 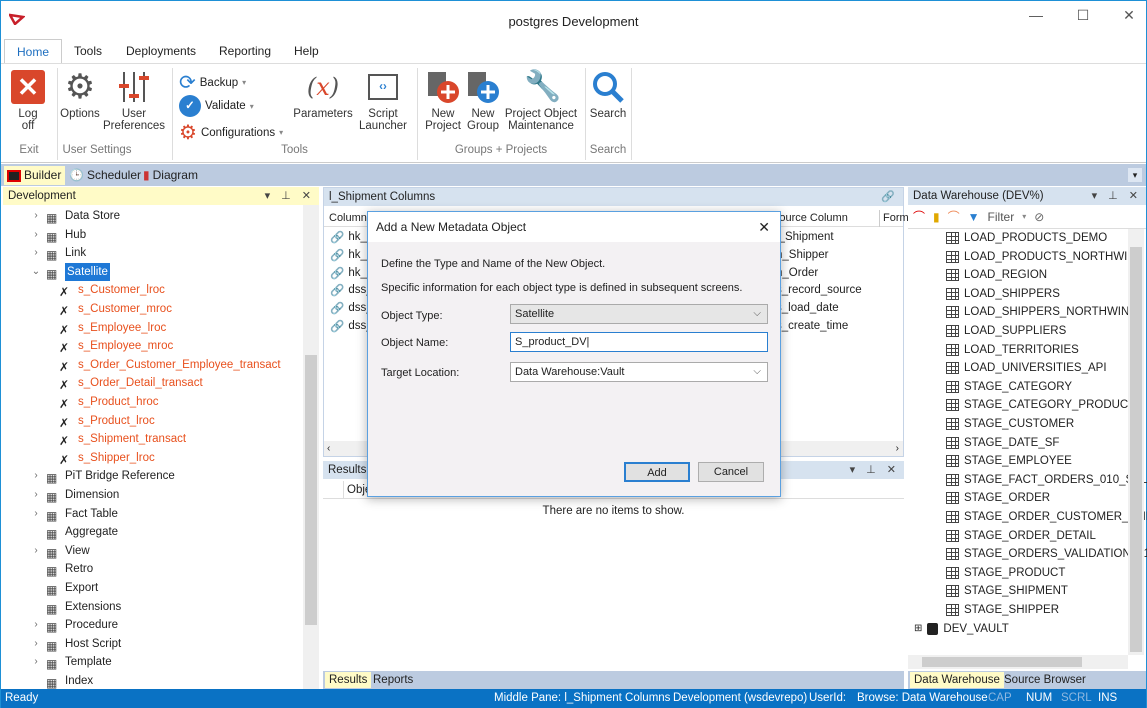 What do you see at coordinates (62, 681) in the screenshot?
I see `tree-item: ▦ Index` at bounding box center [62, 681].